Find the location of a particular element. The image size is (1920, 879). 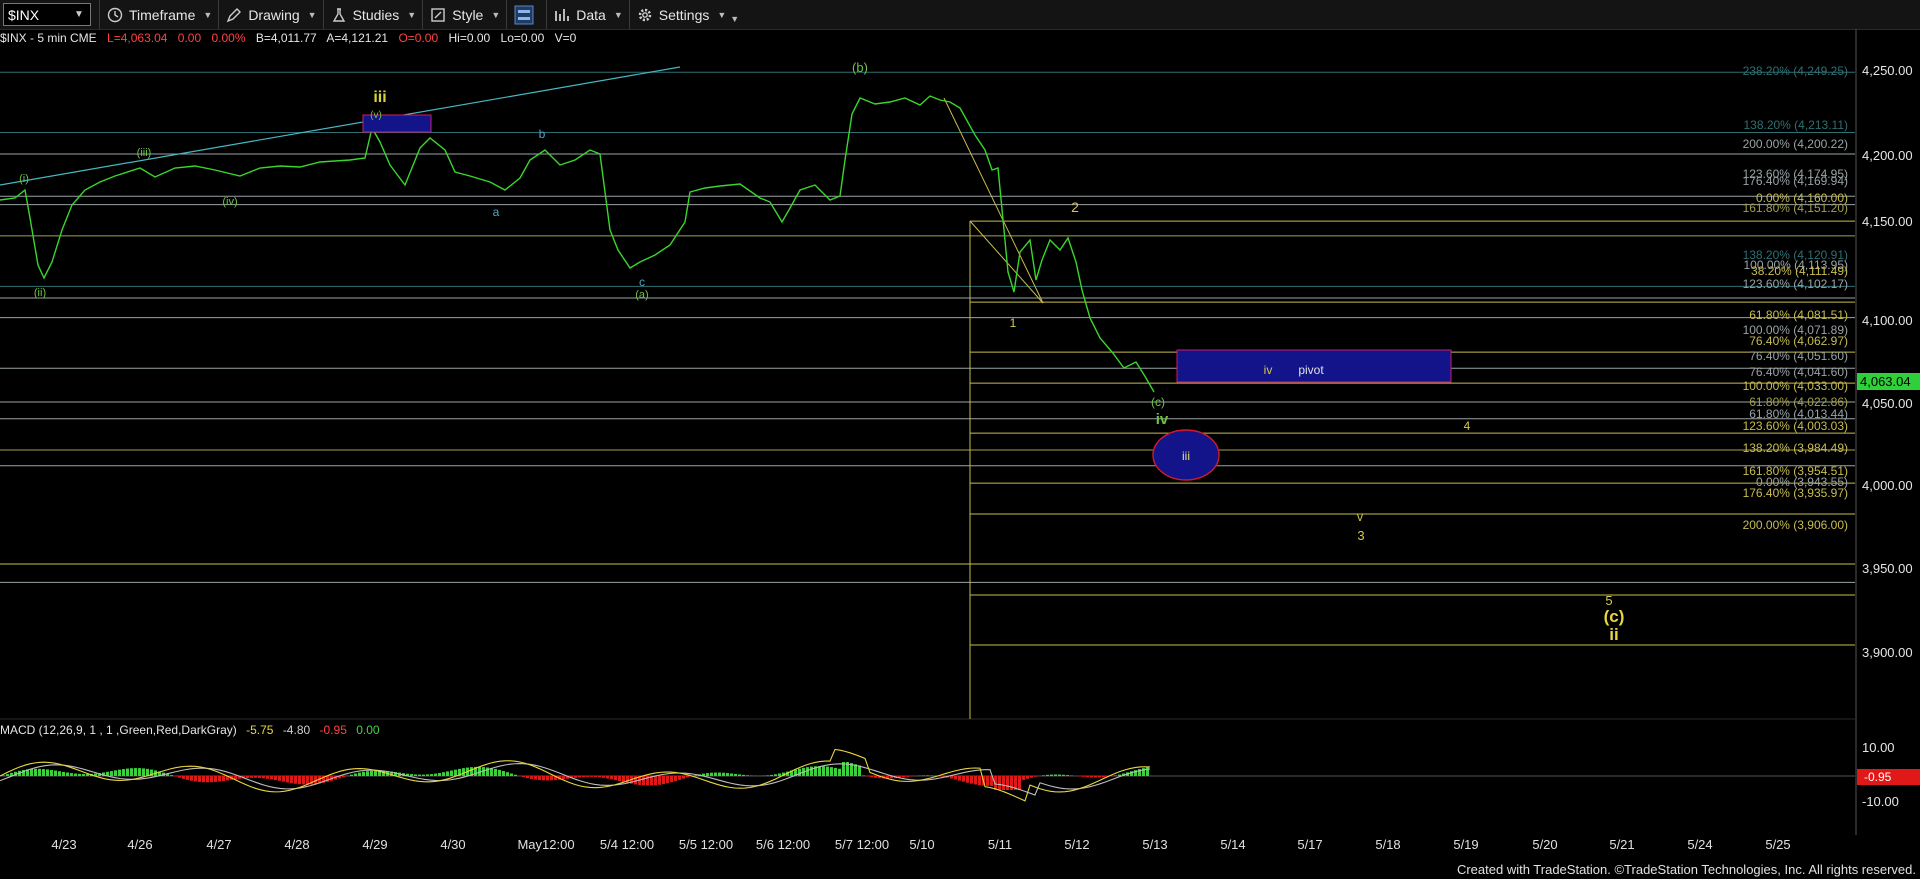

wave-label: 1 is located at coordinates (1013, 323).